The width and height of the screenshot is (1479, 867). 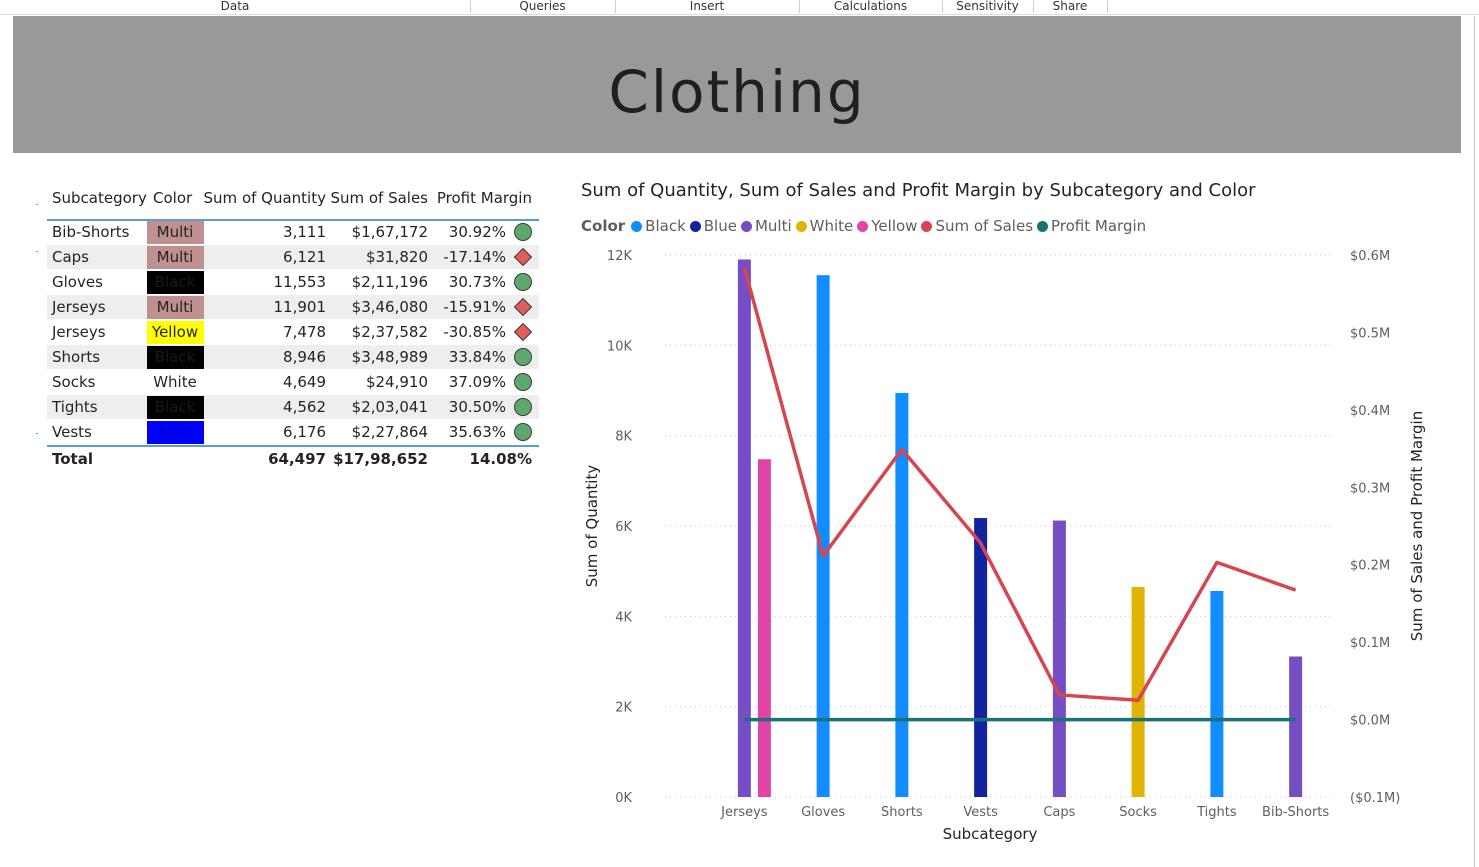 What do you see at coordinates (484, 201) in the screenshot?
I see `header-profit-margin: Profit Margin` at bounding box center [484, 201].